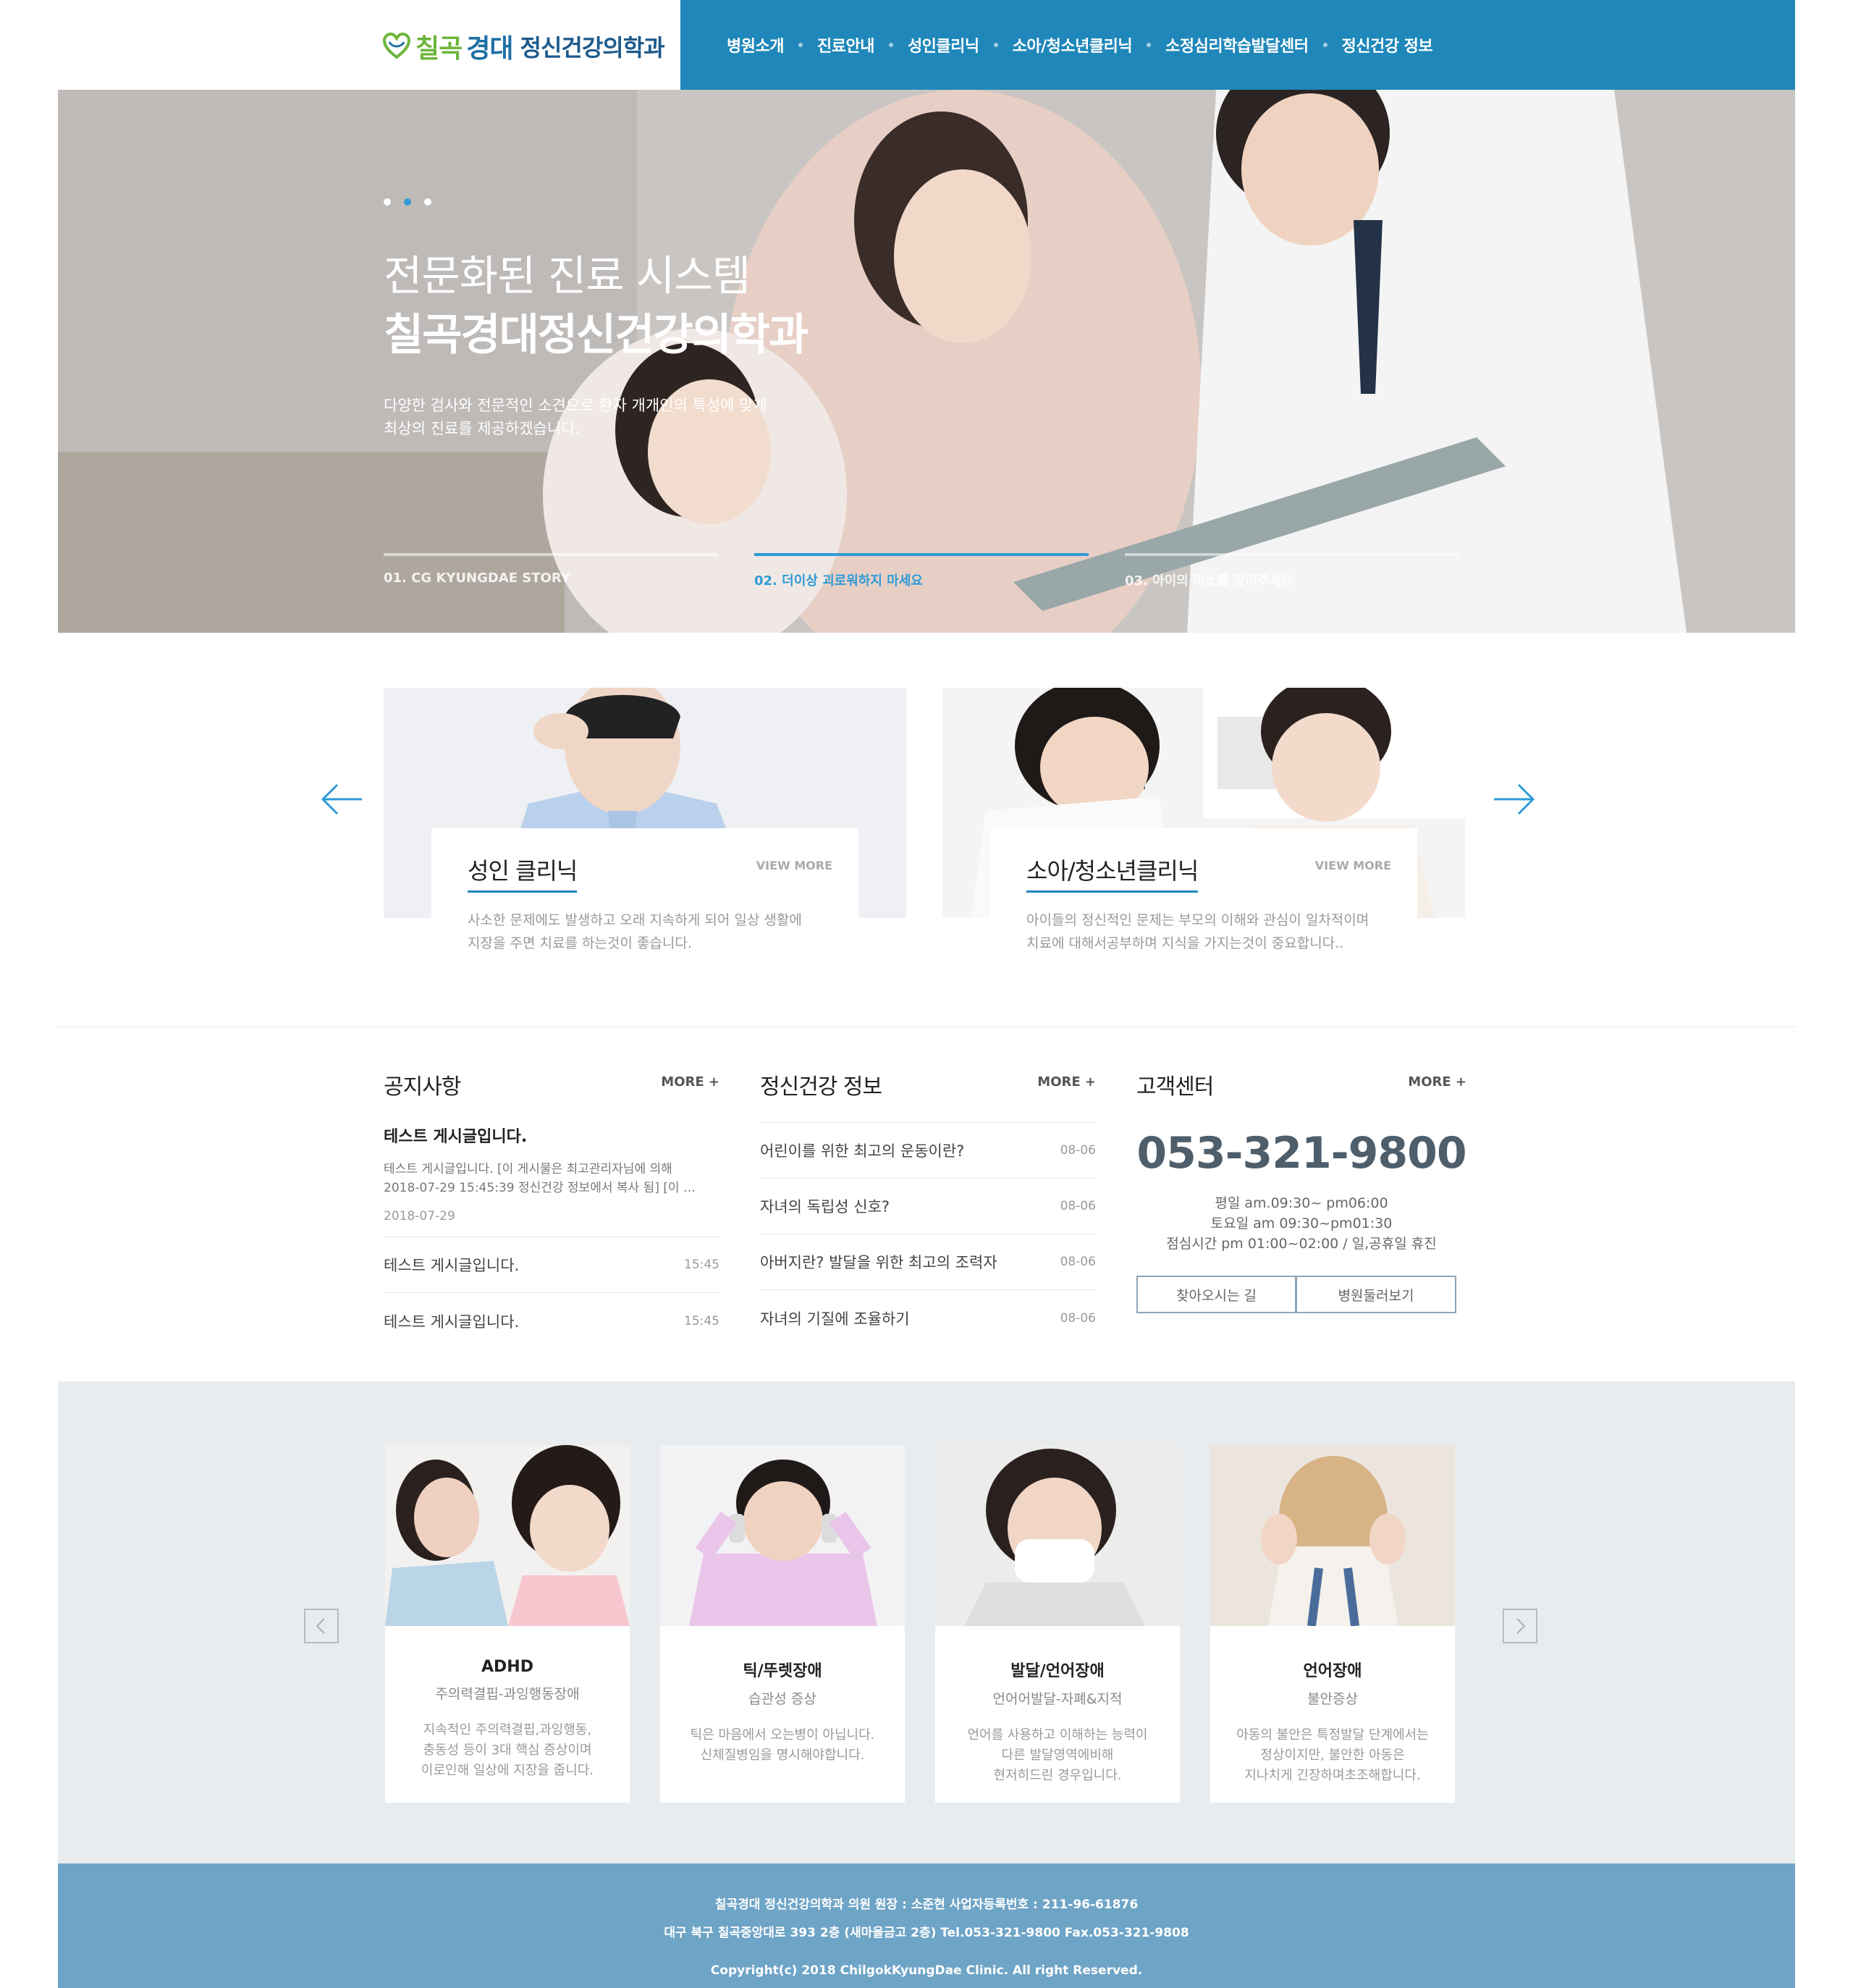 The width and height of the screenshot is (1853, 1988). Describe the element at coordinates (551, 1084) in the screenshot. I see `notice-header: 공지사항 MORE +` at that location.